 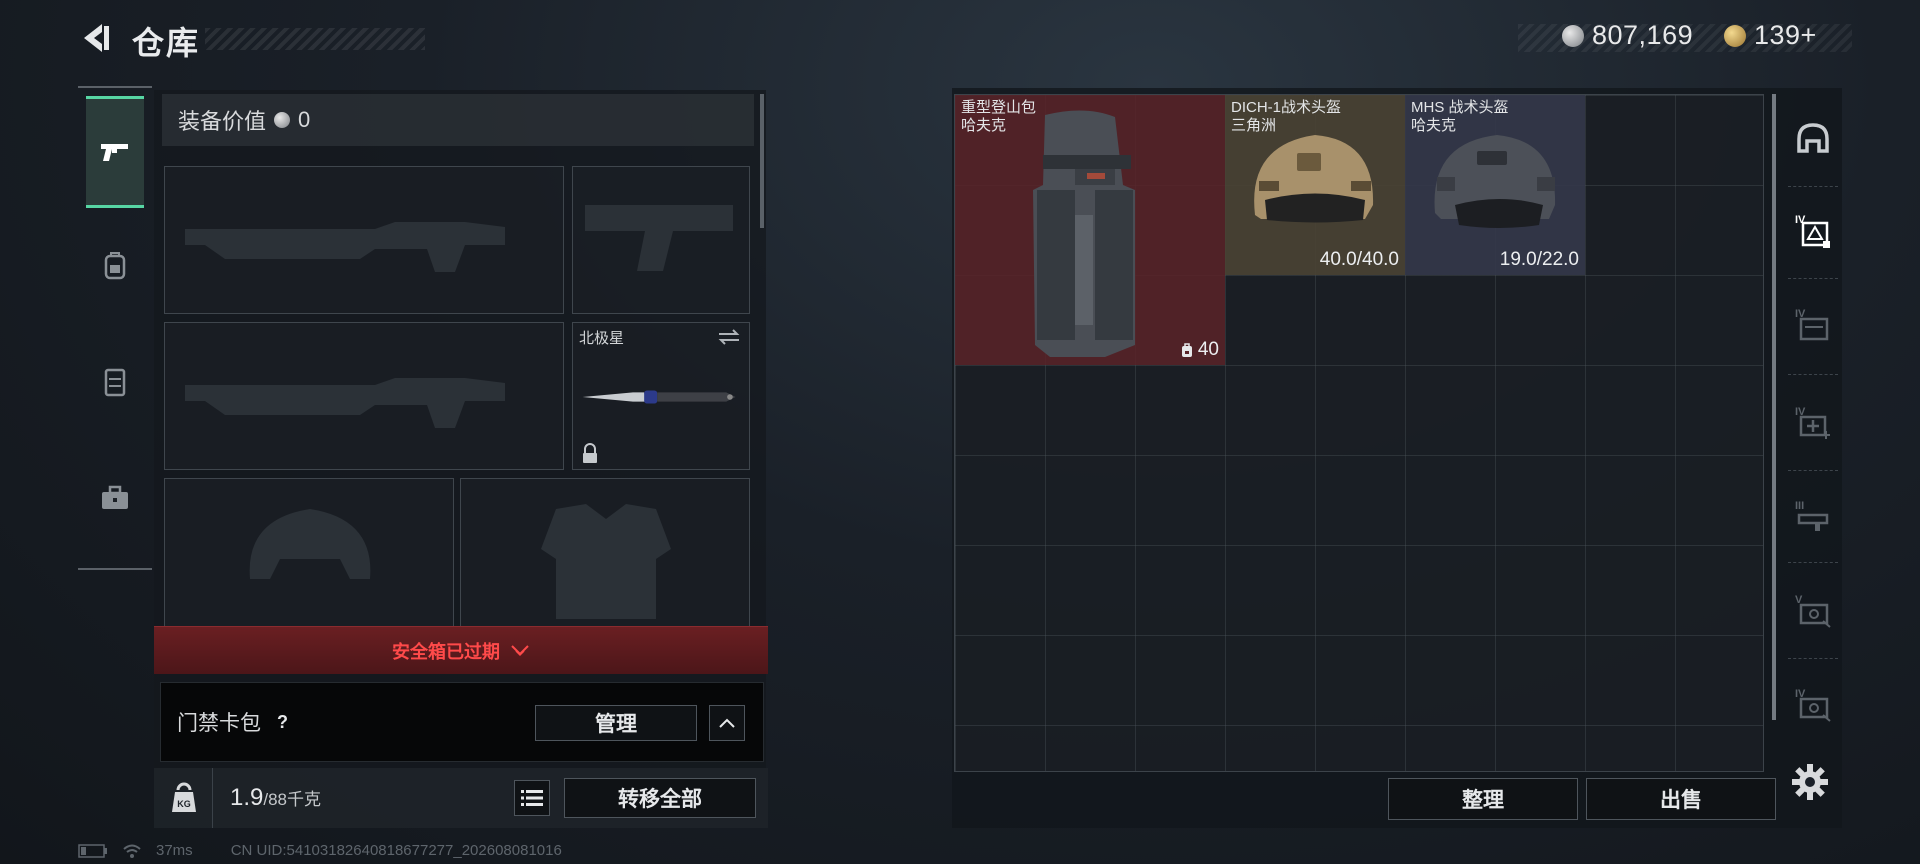 I want to click on lock-icon, so click(x=590, y=453).